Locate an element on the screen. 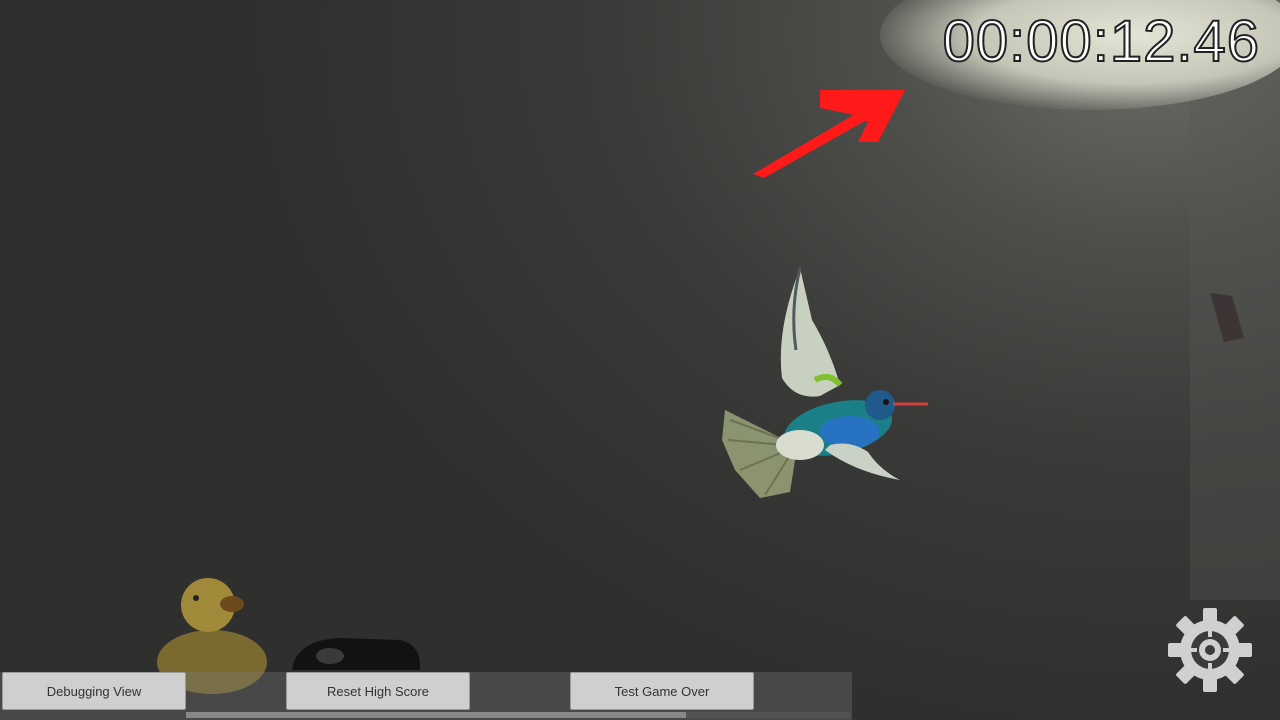 This screenshot has width=1280, height=720. dark-object is located at coordinates (356, 654).